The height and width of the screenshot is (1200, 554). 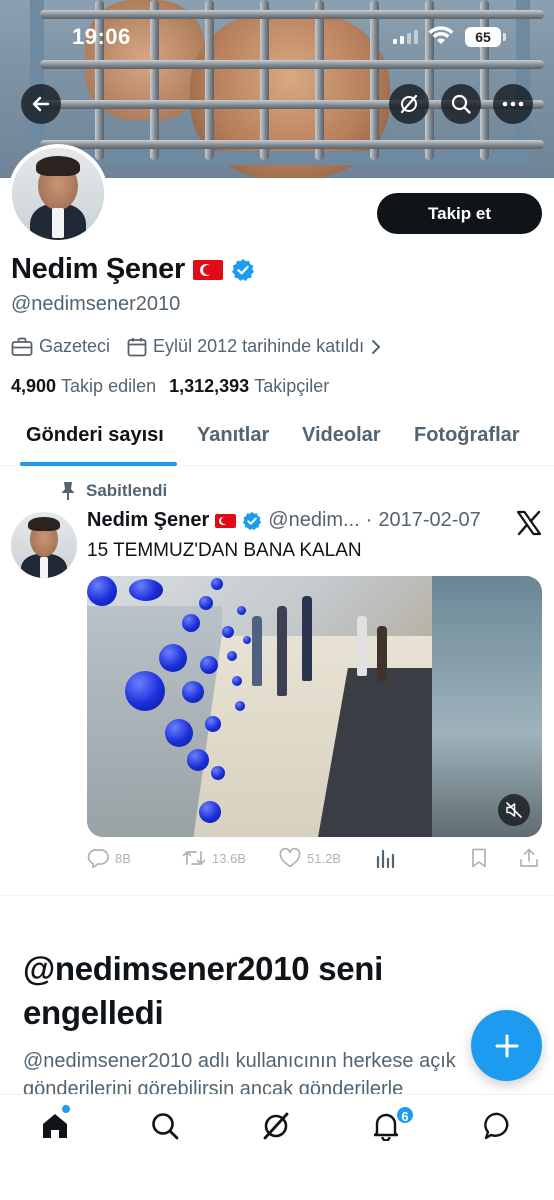 I want to click on profile-meta: Gazeteci Eylül 2012 tarihinde katıldı, so click(x=205, y=346).